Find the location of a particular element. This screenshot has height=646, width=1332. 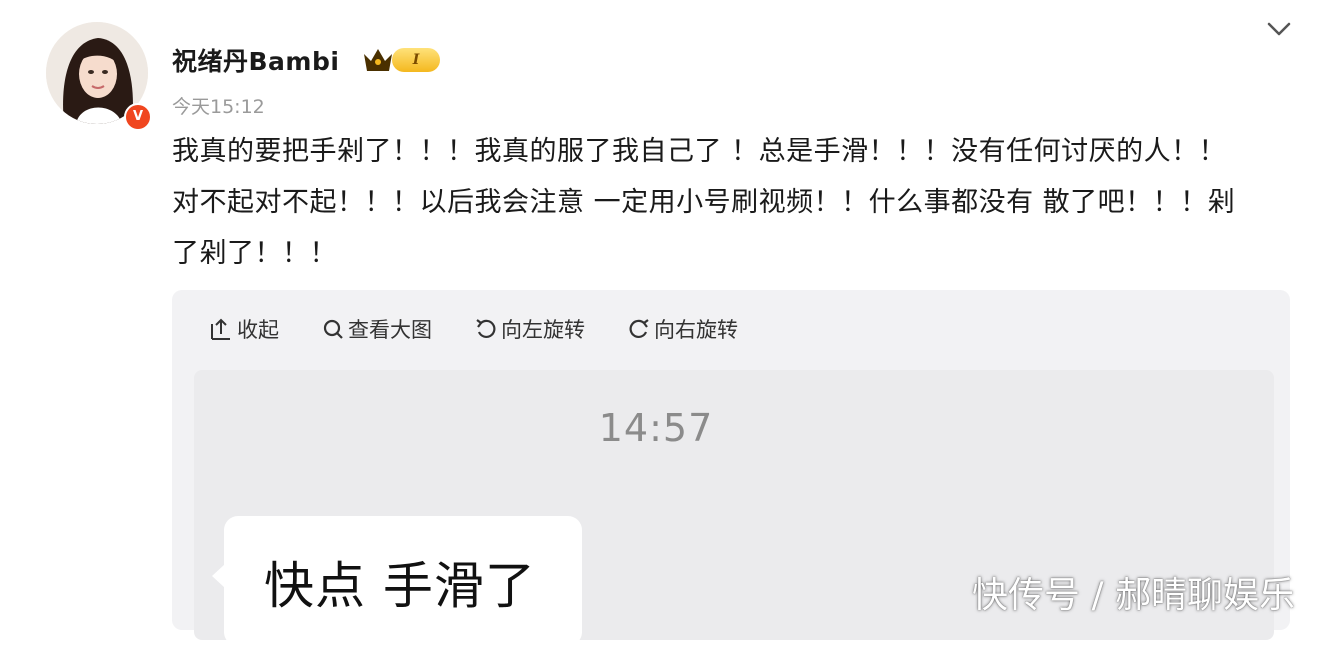

crown-icon is located at coordinates (378, 60).